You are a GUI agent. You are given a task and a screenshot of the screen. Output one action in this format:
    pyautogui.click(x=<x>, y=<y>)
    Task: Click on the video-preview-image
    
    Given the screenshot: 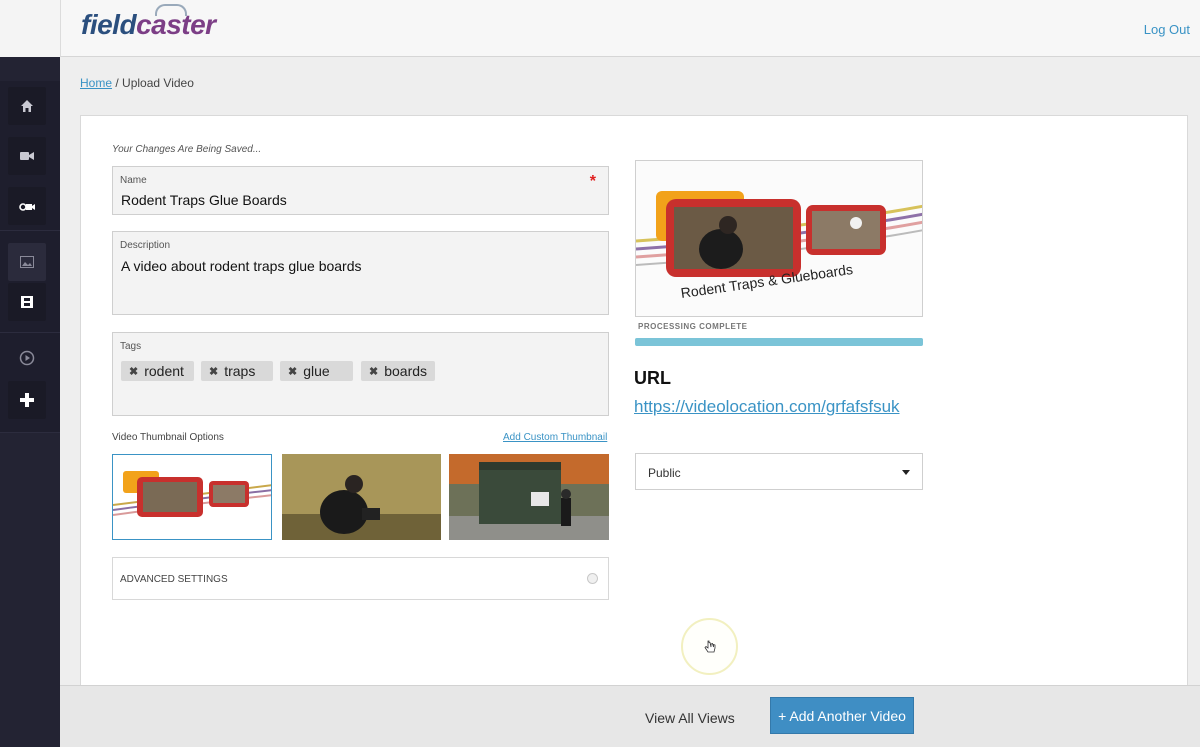 What is the action you would take?
    pyautogui.click(x=779, y=238)
    